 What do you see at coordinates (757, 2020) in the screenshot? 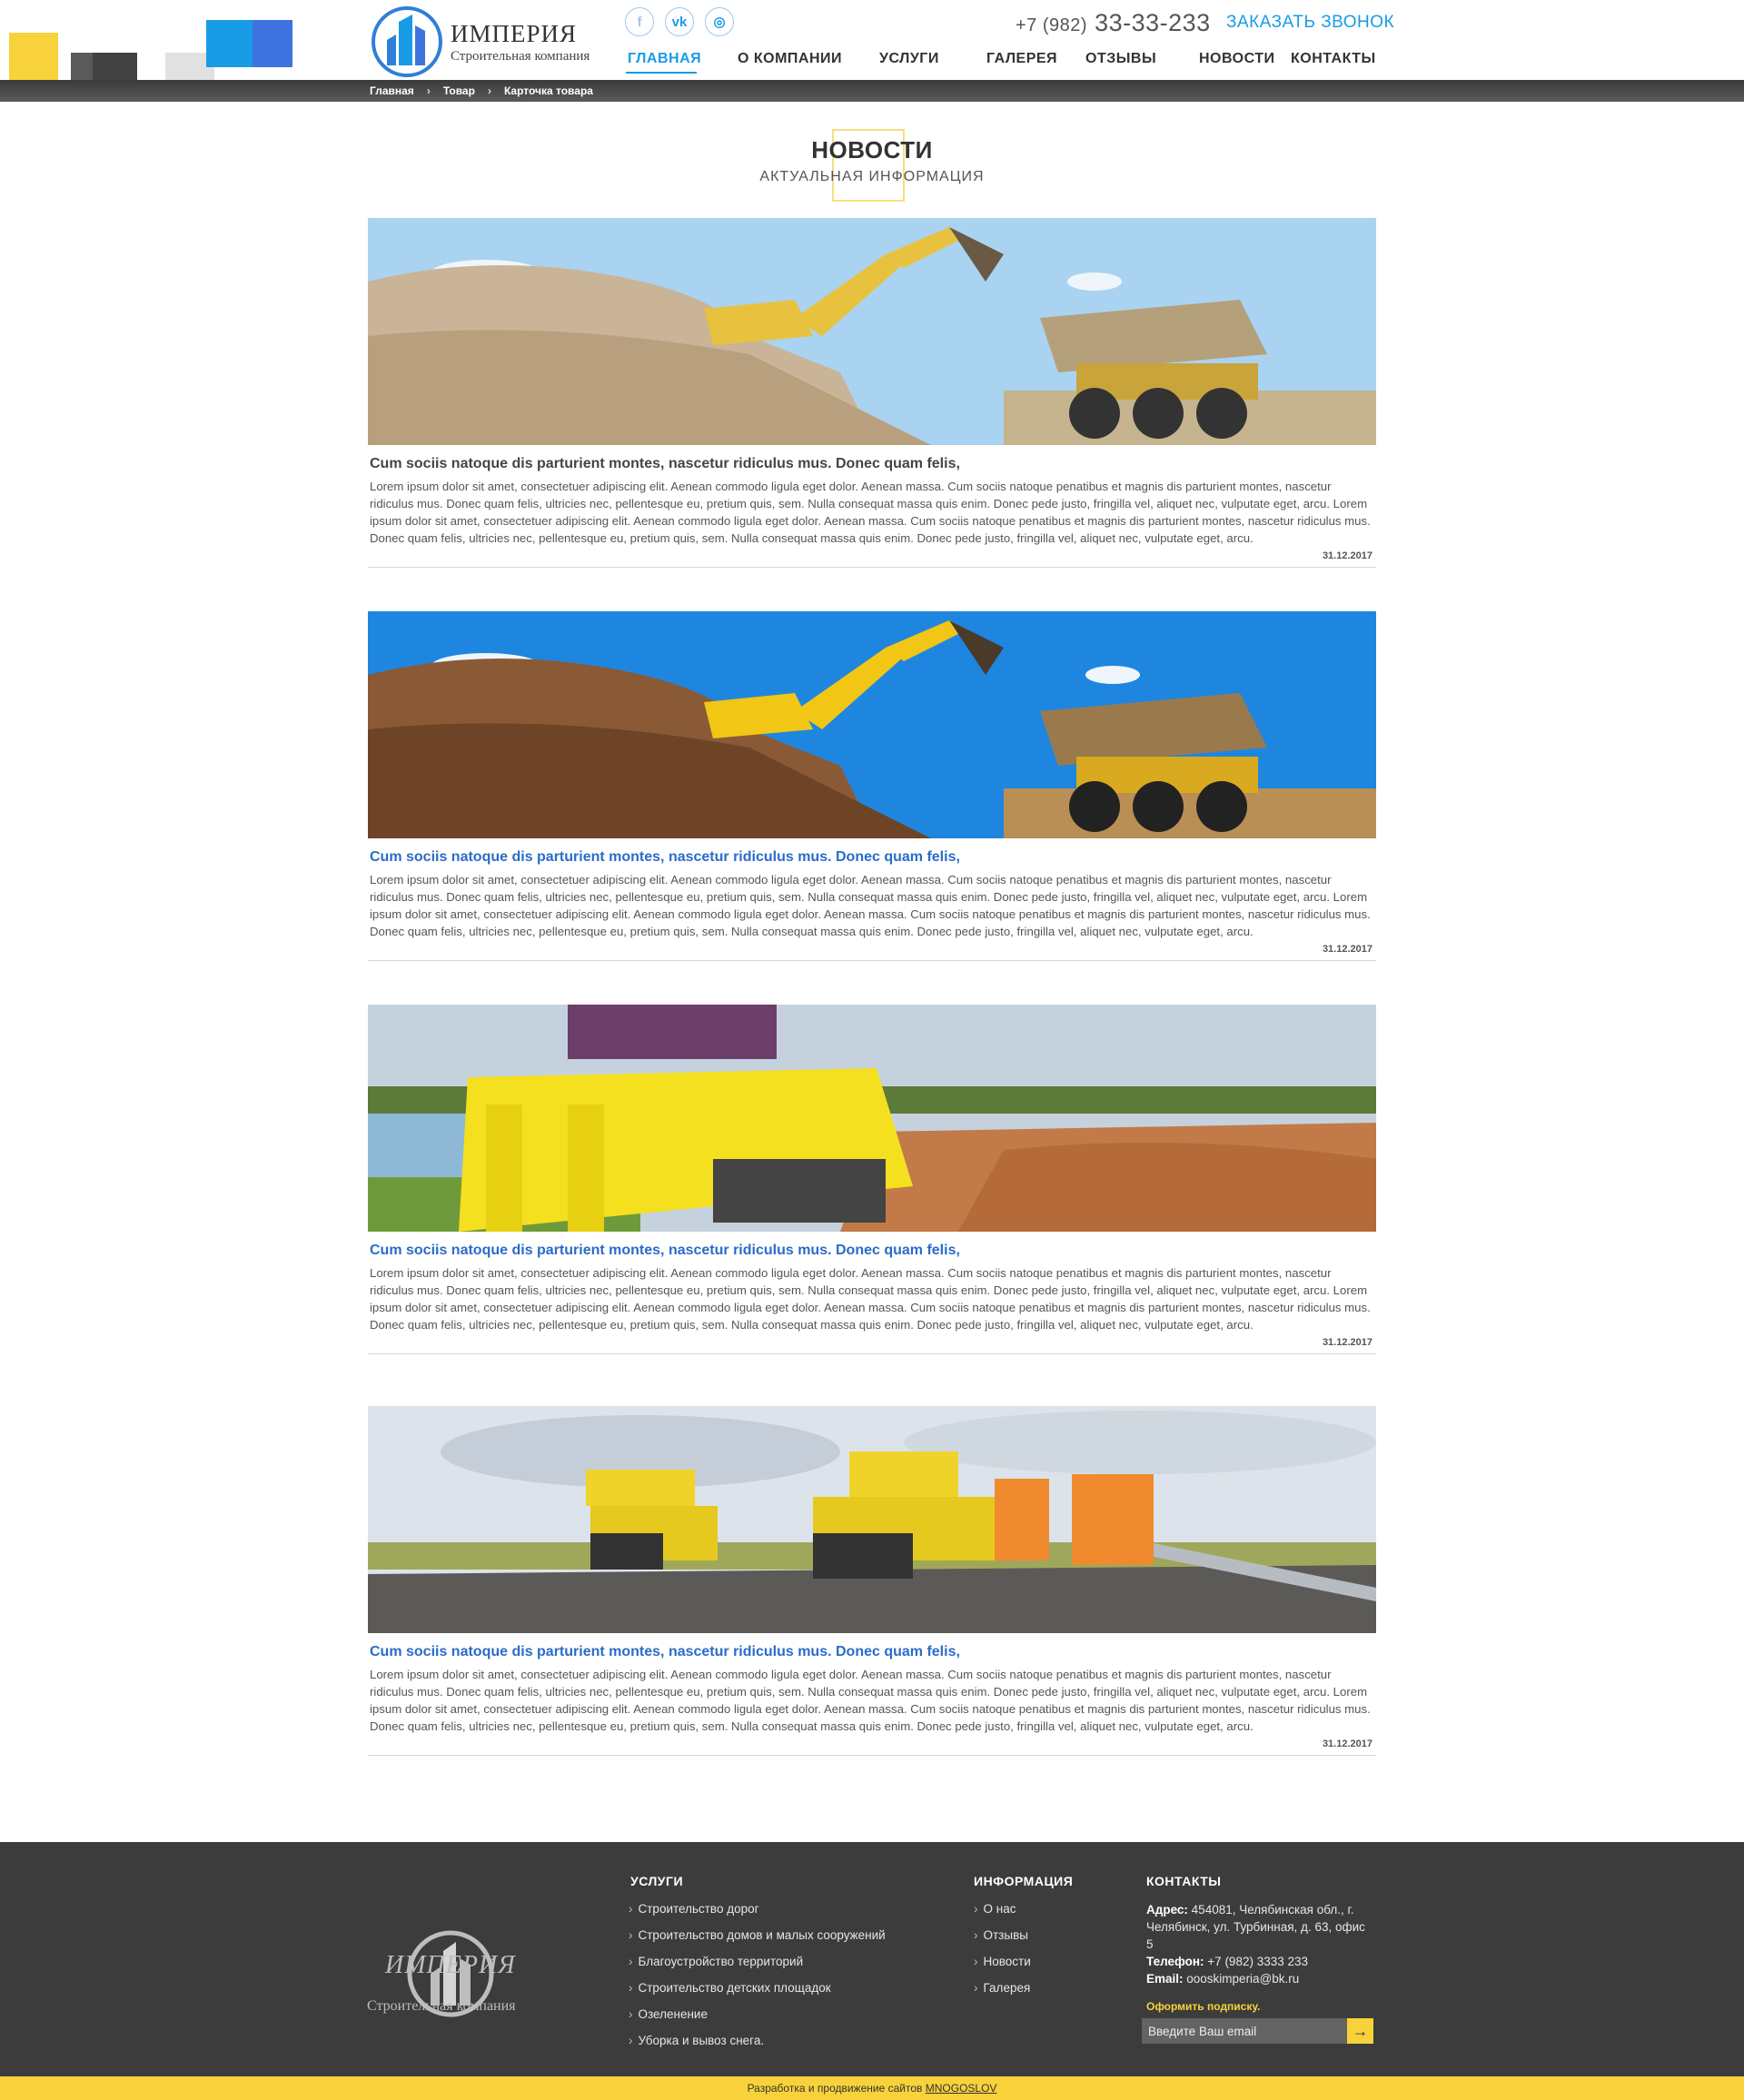
I see `footer-service-item: › Озеленение` at bounding box center [757, 2020].